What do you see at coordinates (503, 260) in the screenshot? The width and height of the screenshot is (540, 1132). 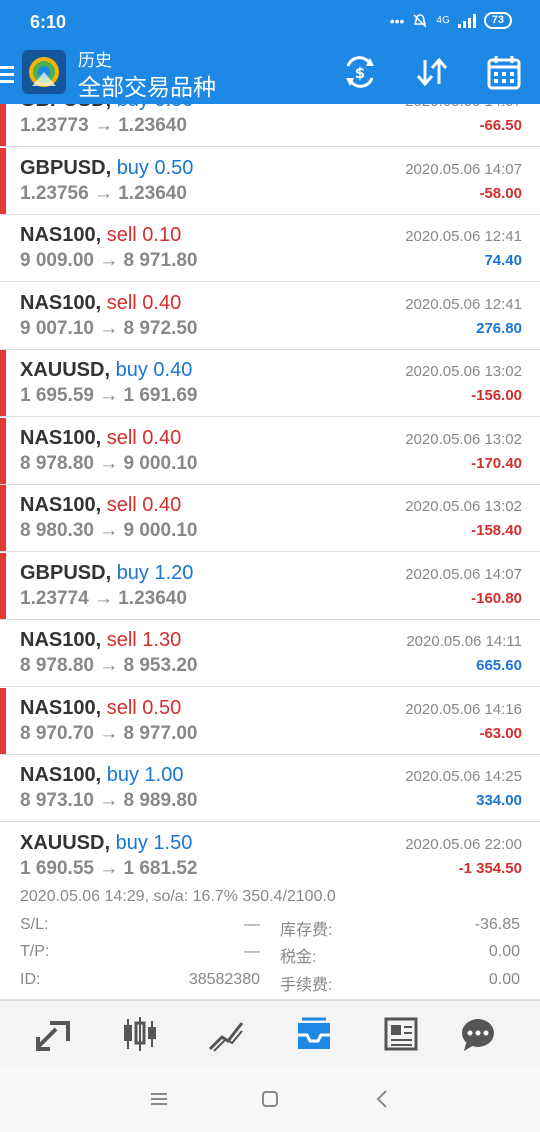 I see `trade-profit: 74.40` at bounding box center [503, 260].